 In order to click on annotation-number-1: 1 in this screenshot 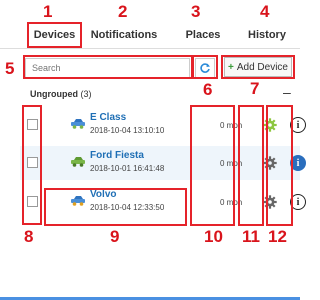, I will do `click(48, 11)`.